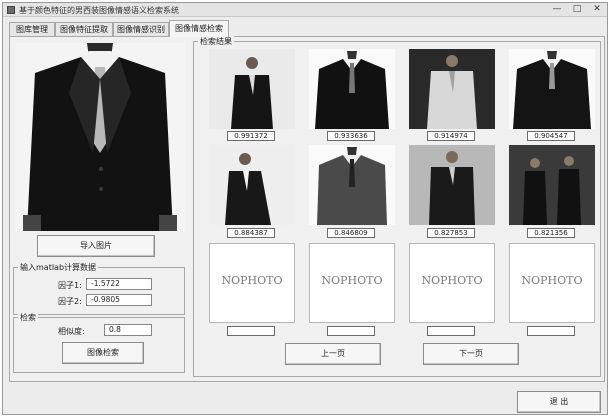  What do you see at coordinates (141, 29) in the screenshot?
I see `tab-emotion-recognition: 图像情感识别` at bounding box center [141, 29].